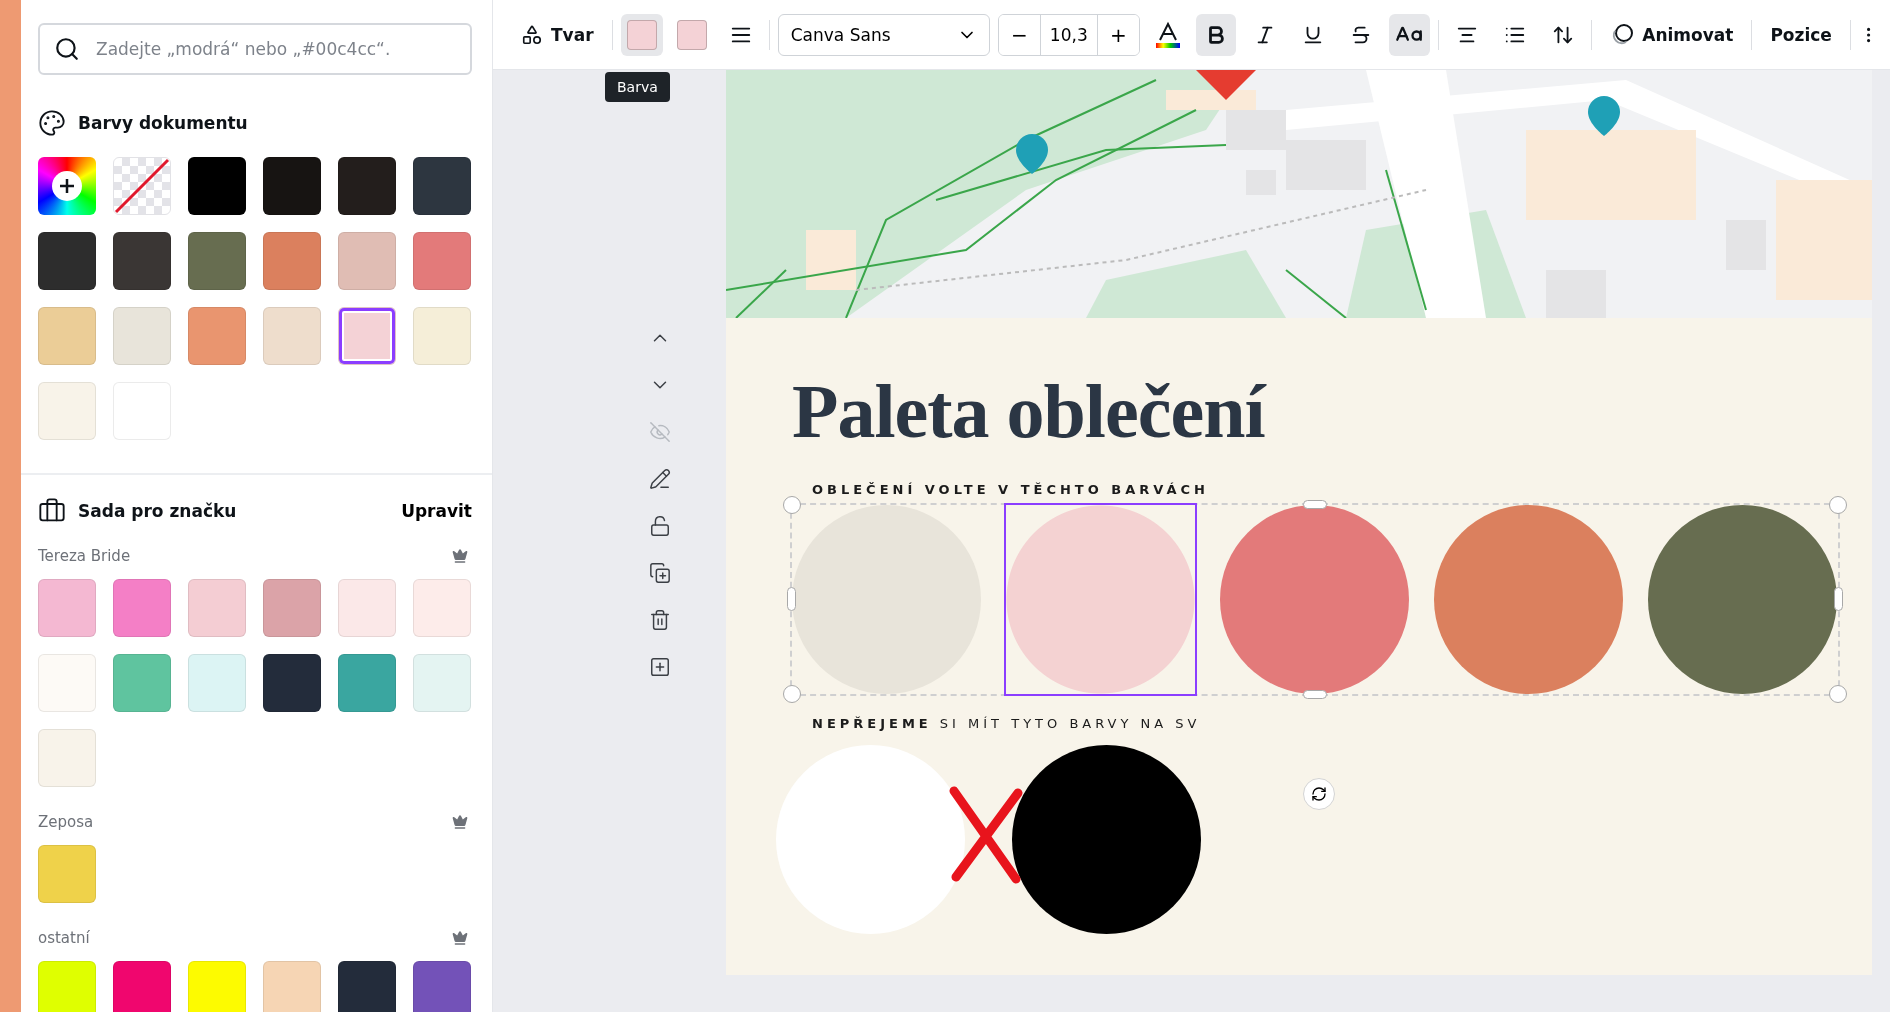 The height and width of the screenshot is (1012, 1890). What do you see at coordinates (52, 123) in the screenshot?
I see `palette-icon` at bounding box center [52, 123].